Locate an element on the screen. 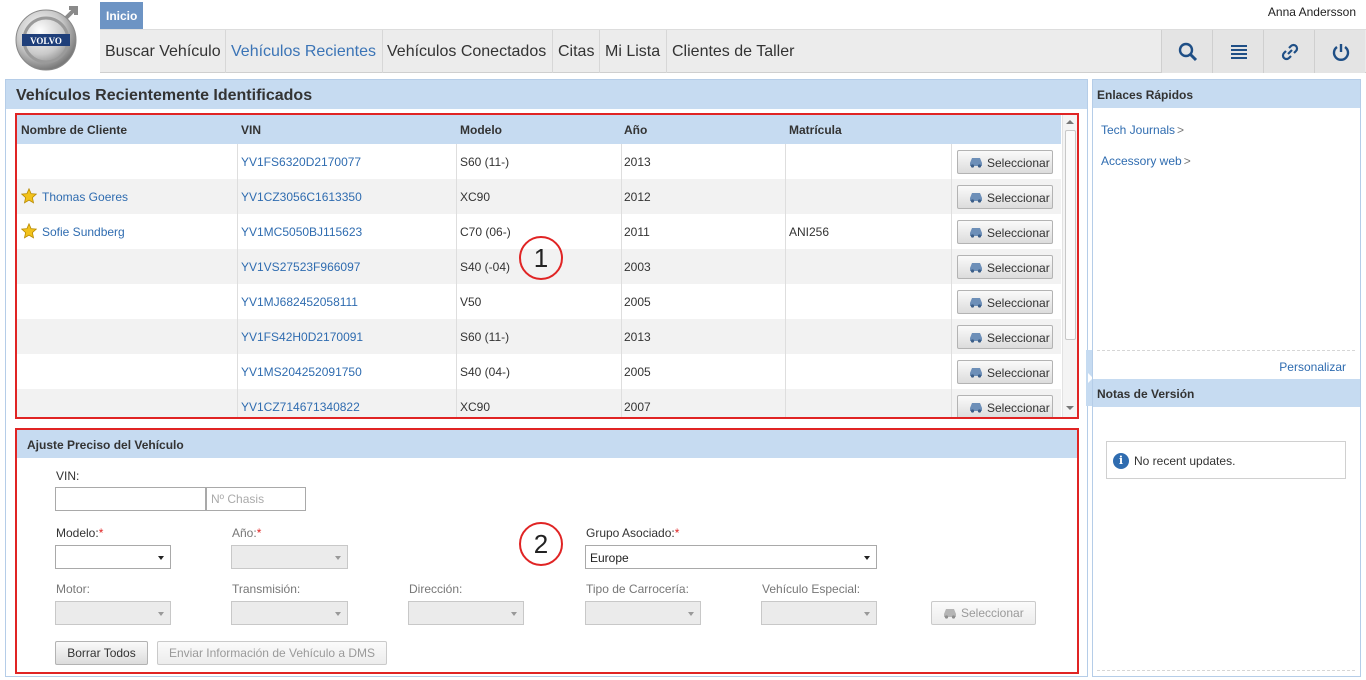 The height and width of the screenshot is (680, 1366). user-name: Anna Andersson is located at coordinates (1312, 12).